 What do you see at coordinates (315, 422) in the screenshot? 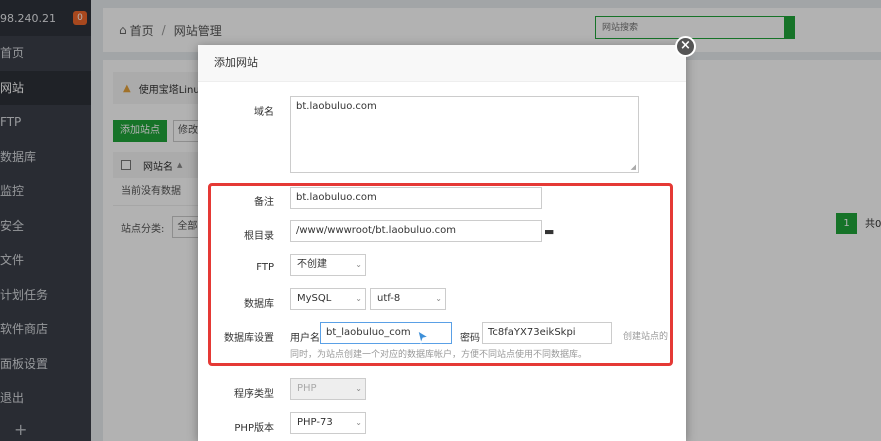
I see `php-version-value: PHP-73` at bounding box center [315, 422].